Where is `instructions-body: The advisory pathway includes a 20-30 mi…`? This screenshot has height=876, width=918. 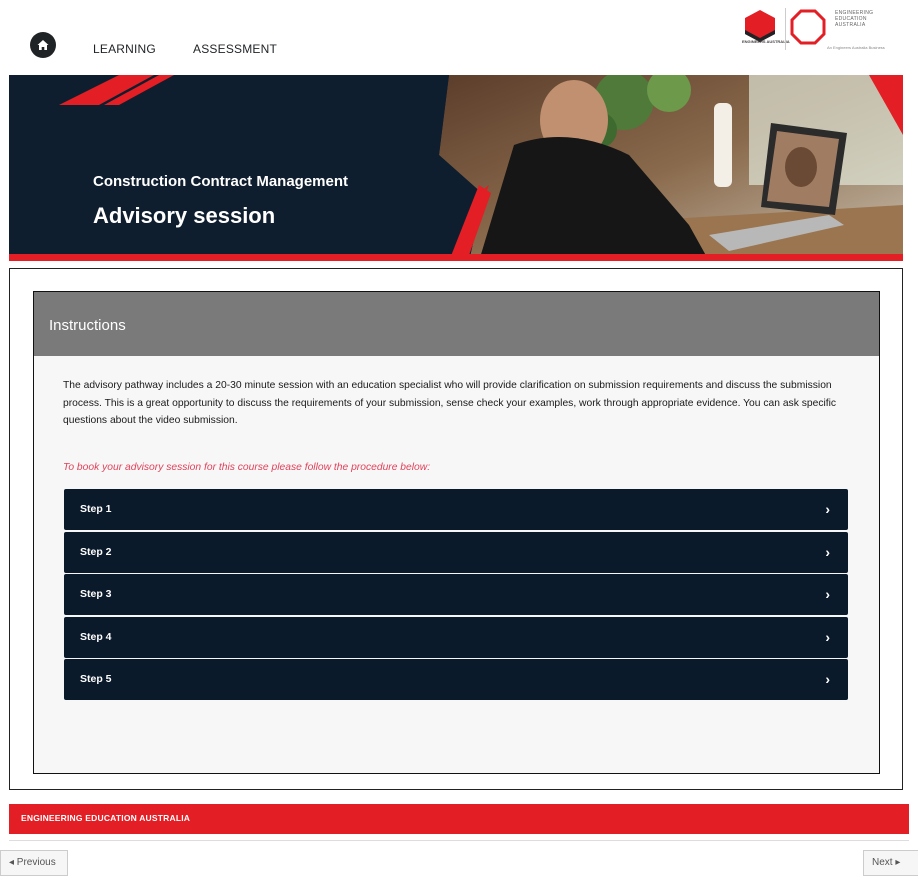
instructions-body: The advisory pathway includes a 20-30 mi… is located at coordinates (450, 403).